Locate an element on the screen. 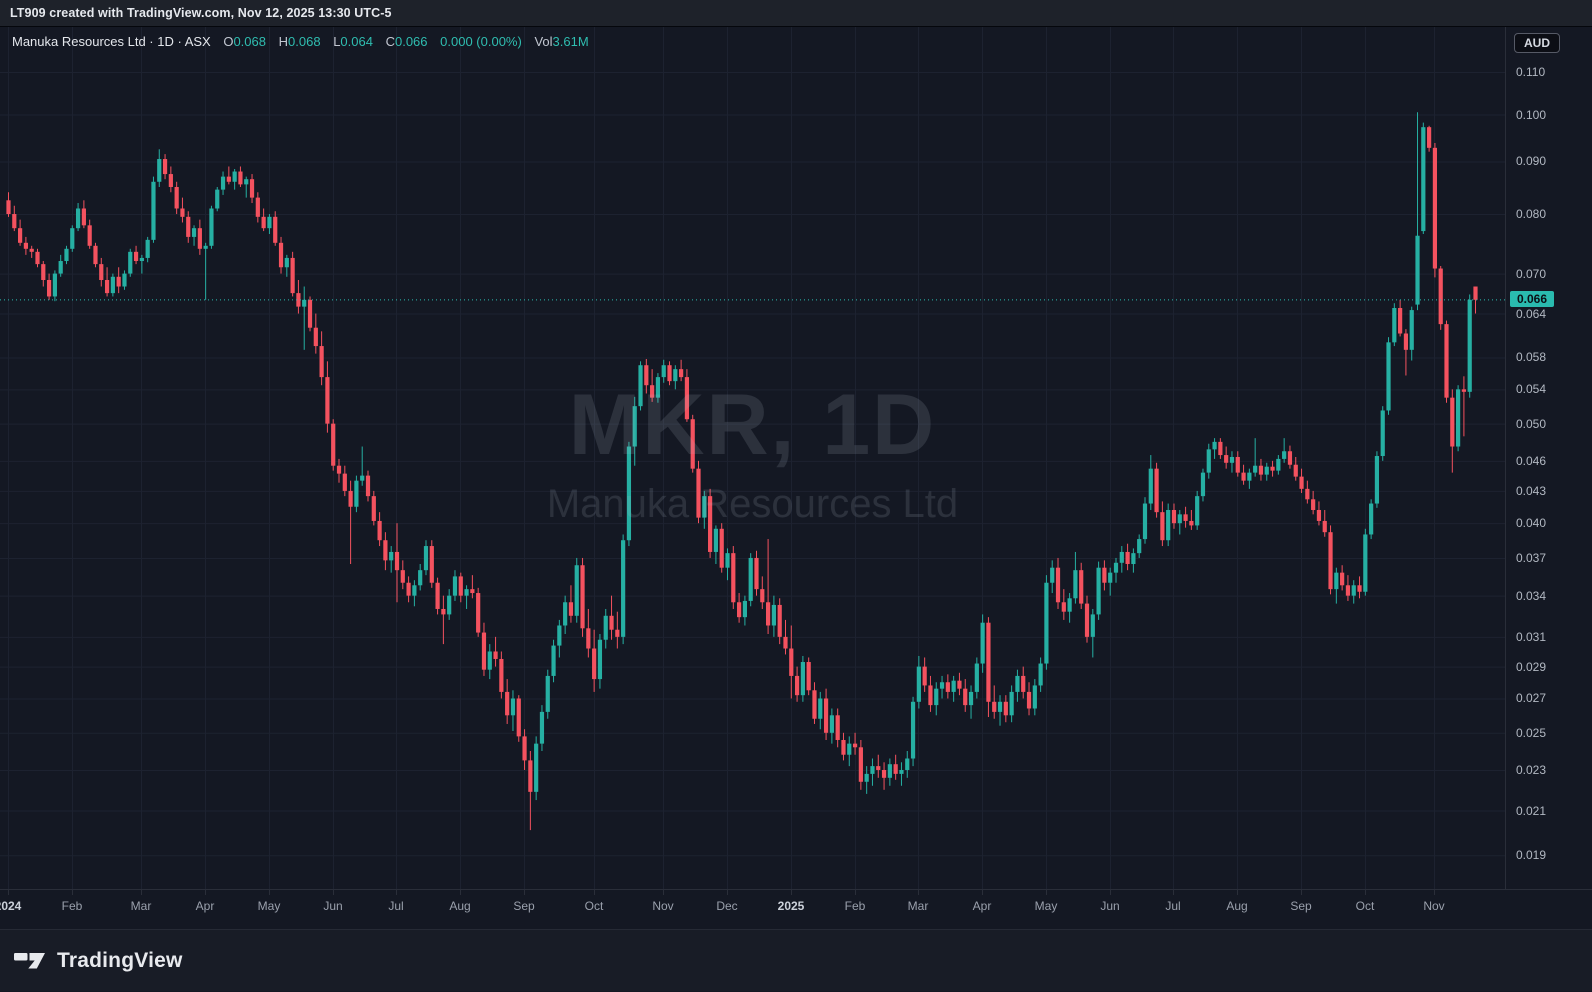 This screenshot has width=1592, height=992. price-tick-label: 0.100 is located at coordinates (1531, 114).